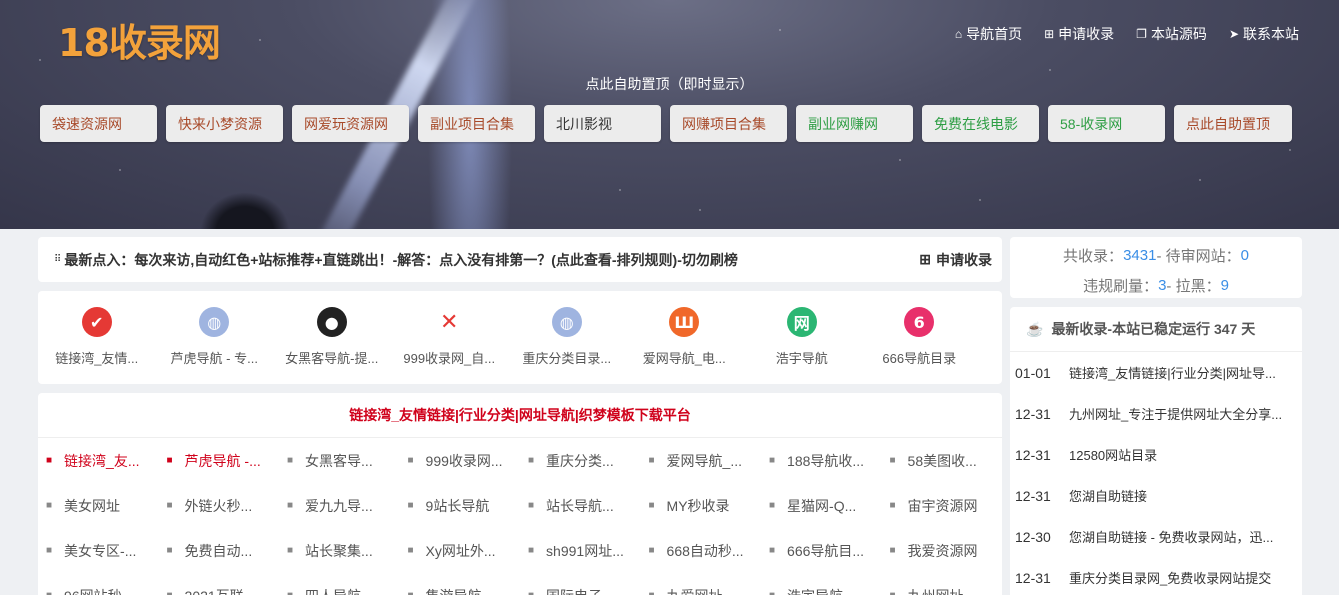 The width and height of the screenshot is (1339, 595). What do you see at coordinates (468, 505) in the screenshot?
I see `list-item: ■ 9站长导航` at bounding box center [468, 505].